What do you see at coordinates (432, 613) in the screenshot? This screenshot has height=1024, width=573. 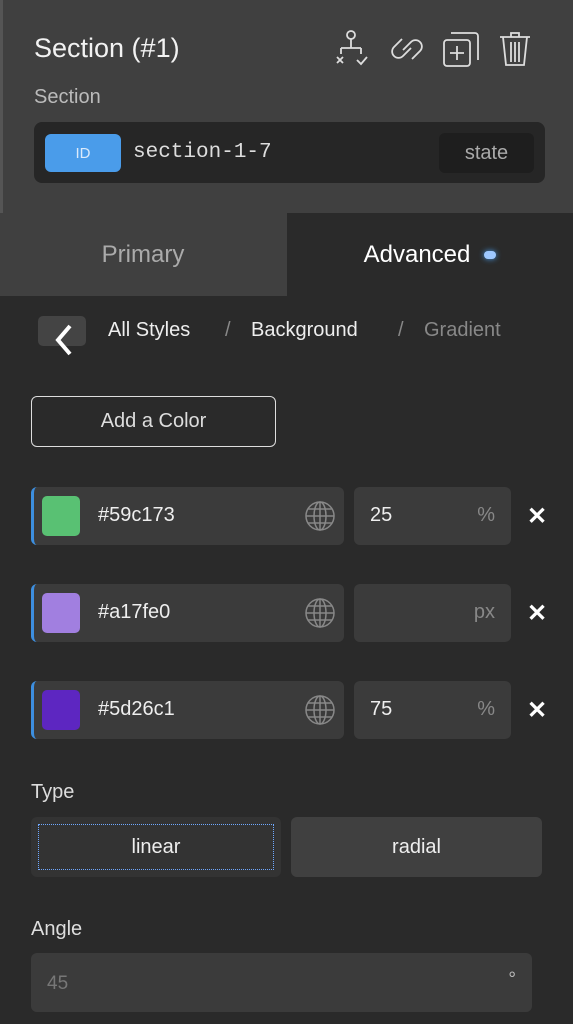 I see `color-stop-input: px` at bounding box center [432, 613].